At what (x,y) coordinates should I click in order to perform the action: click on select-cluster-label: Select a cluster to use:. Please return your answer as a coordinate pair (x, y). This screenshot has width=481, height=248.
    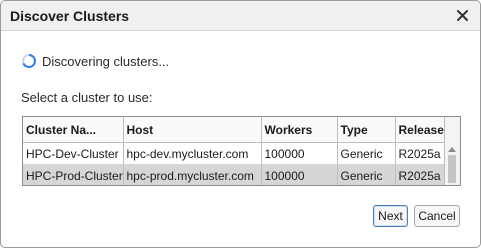
    Looking at the image, I should click on (87, 97).